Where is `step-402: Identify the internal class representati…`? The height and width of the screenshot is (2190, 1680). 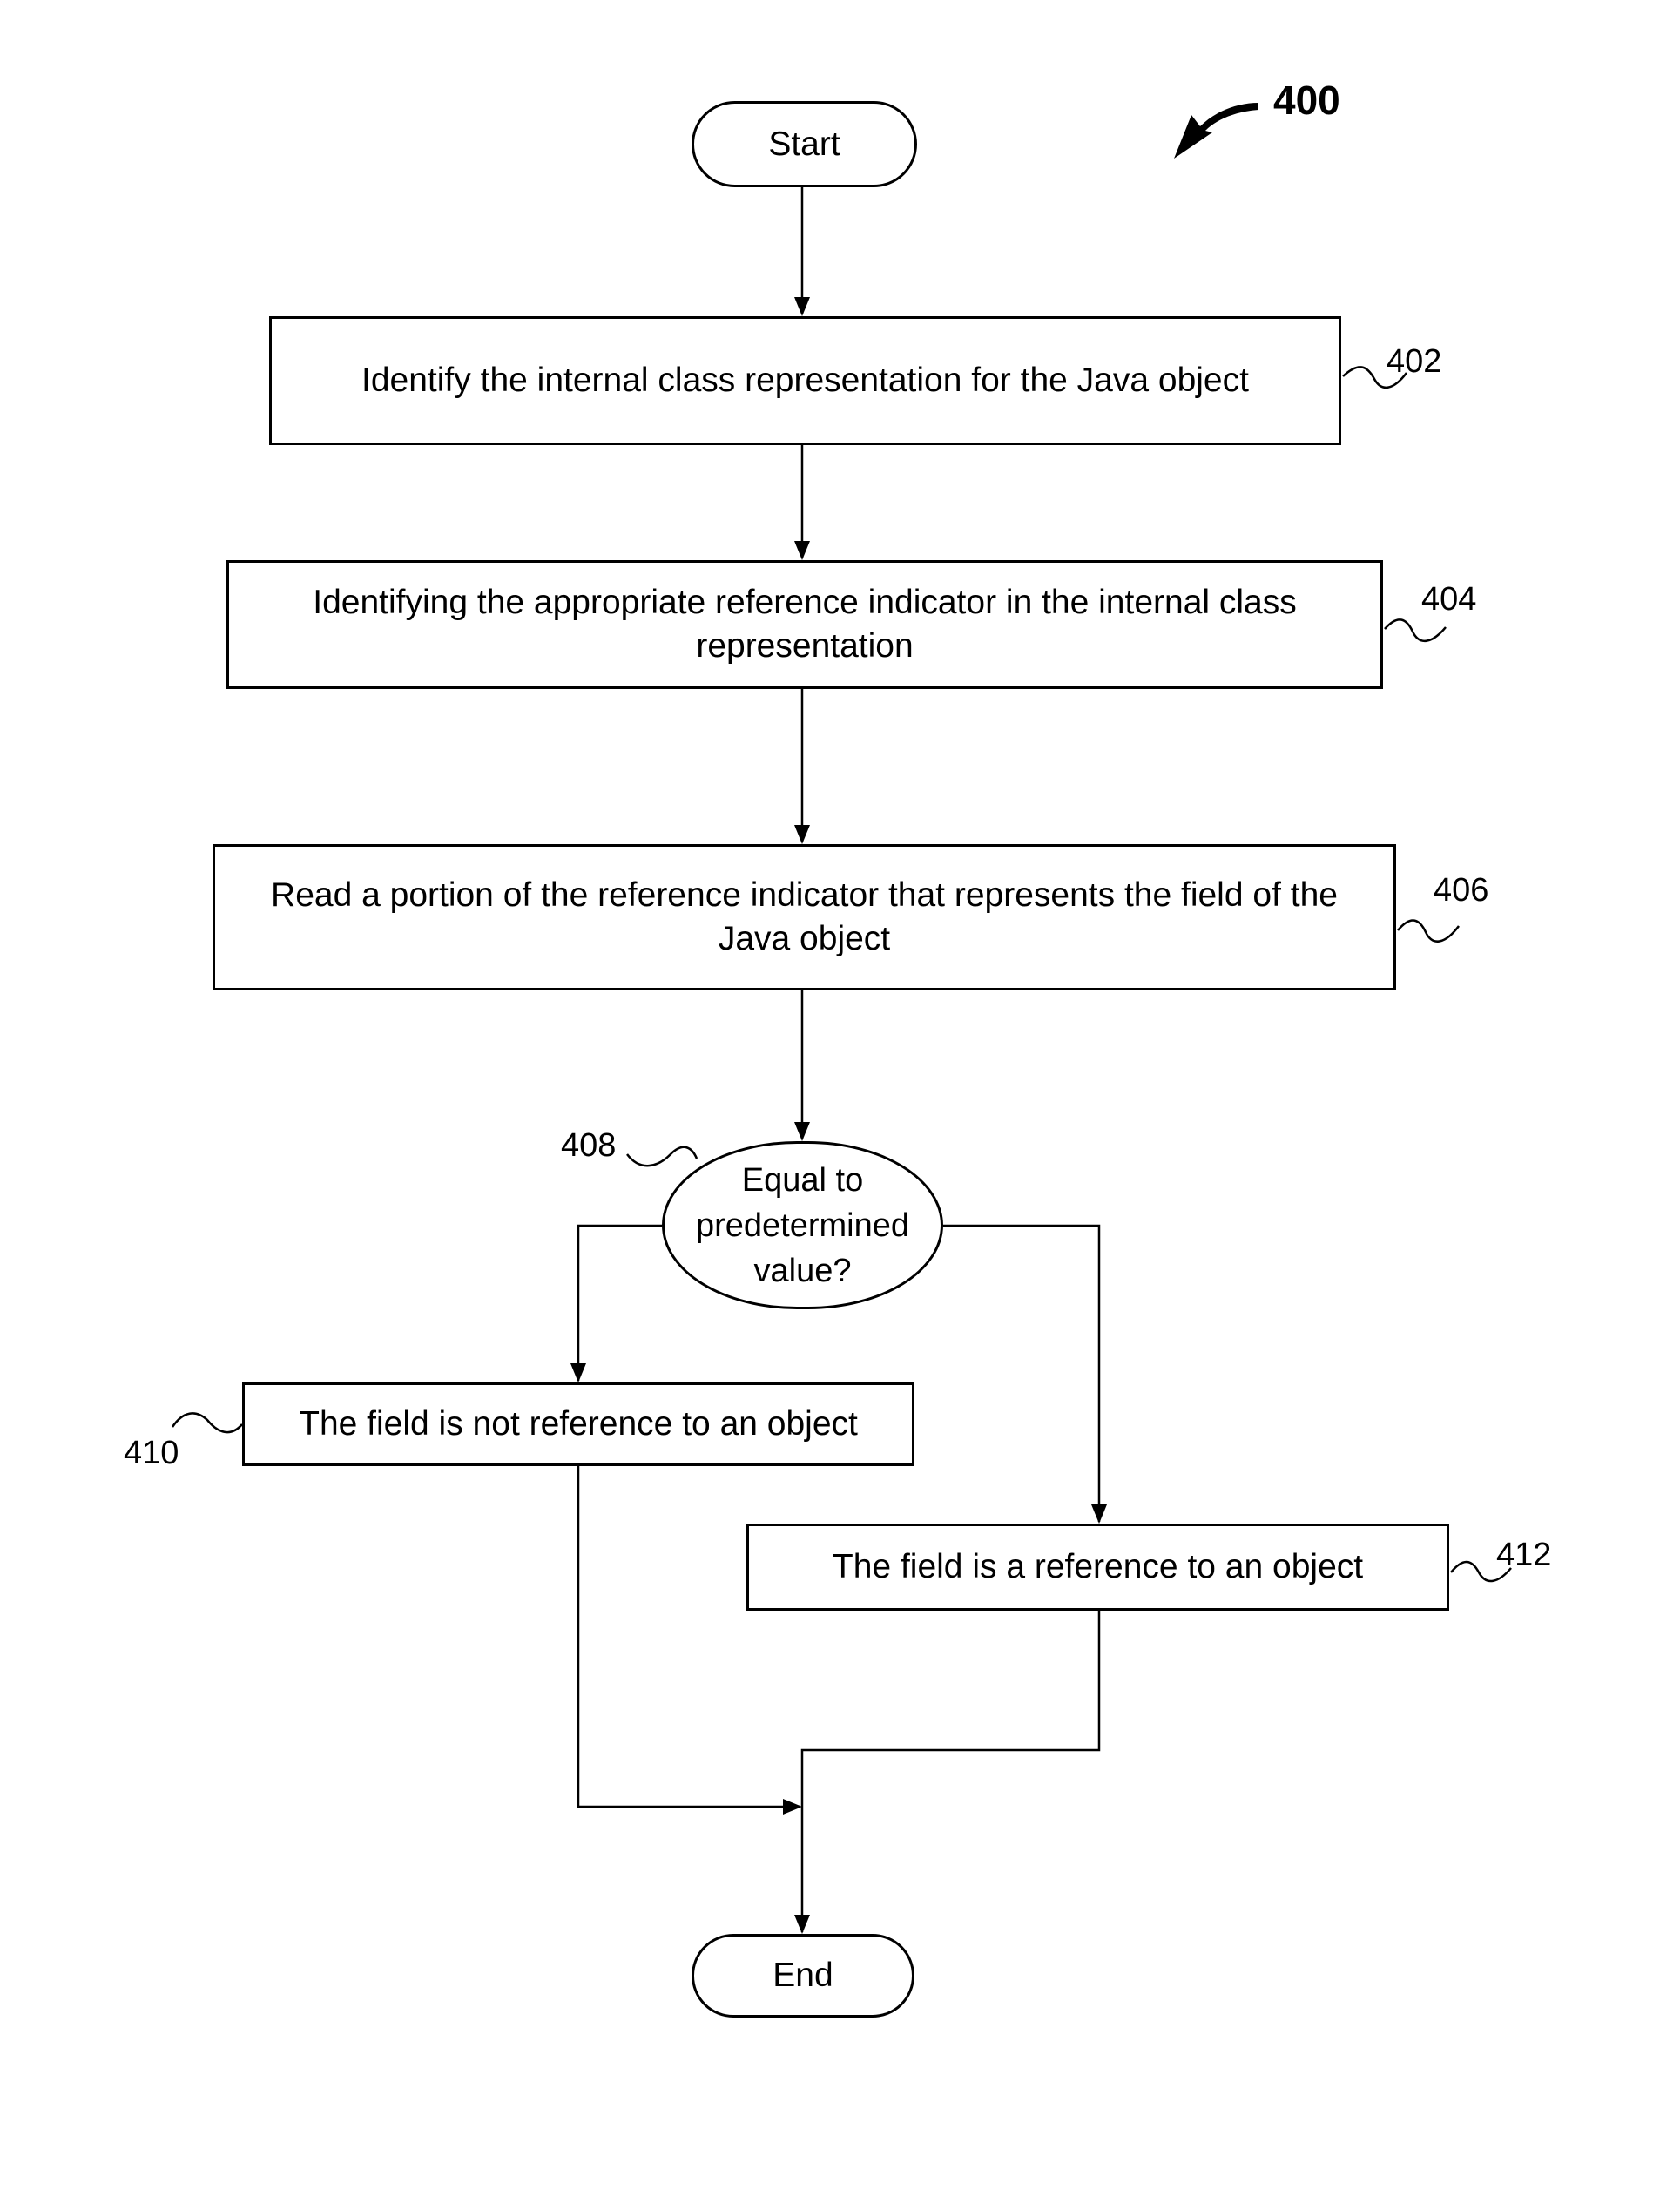 step-402: Identify the internal class representati… is located at coordinates (805, 380).